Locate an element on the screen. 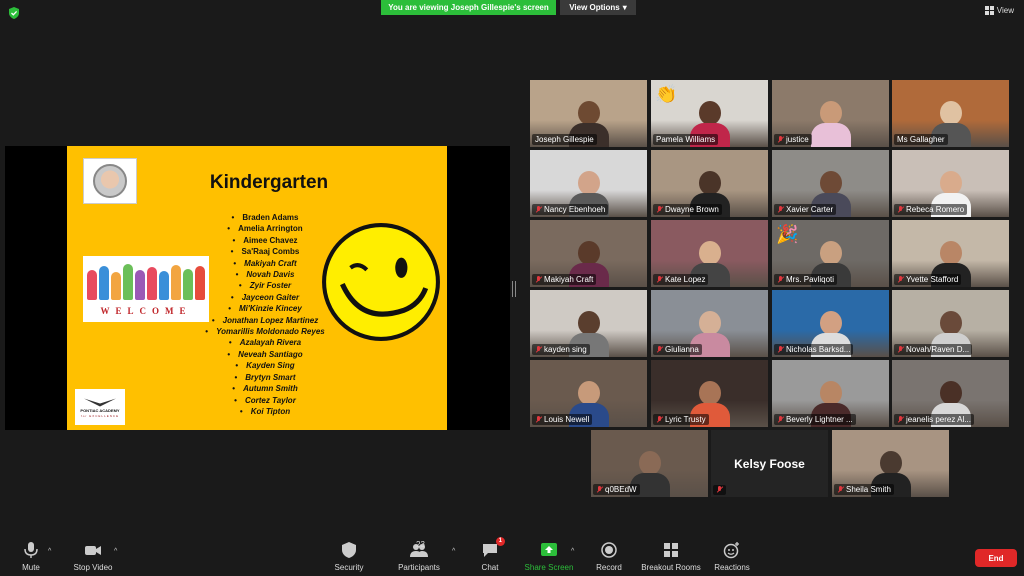 This screenshot has height=576, width=1024. chat-label: Chat is located at coordinates (490, 567).